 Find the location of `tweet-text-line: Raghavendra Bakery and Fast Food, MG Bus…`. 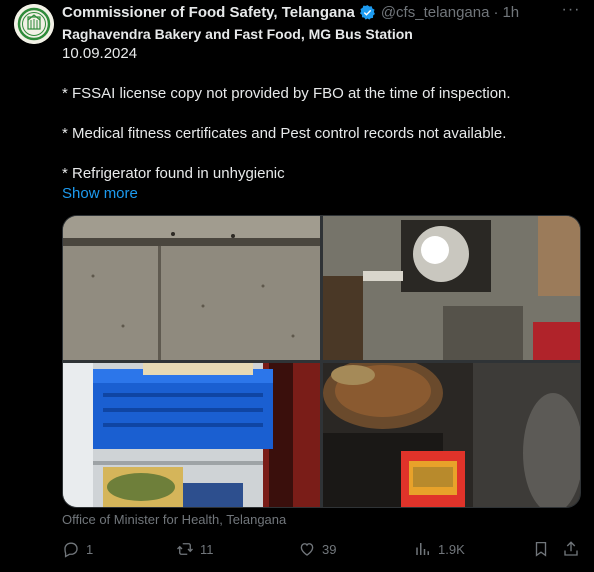

tweet-text-line: Raghavendra Bakery and Fast Food, MG Bus… is located at coordinates (237, 34).